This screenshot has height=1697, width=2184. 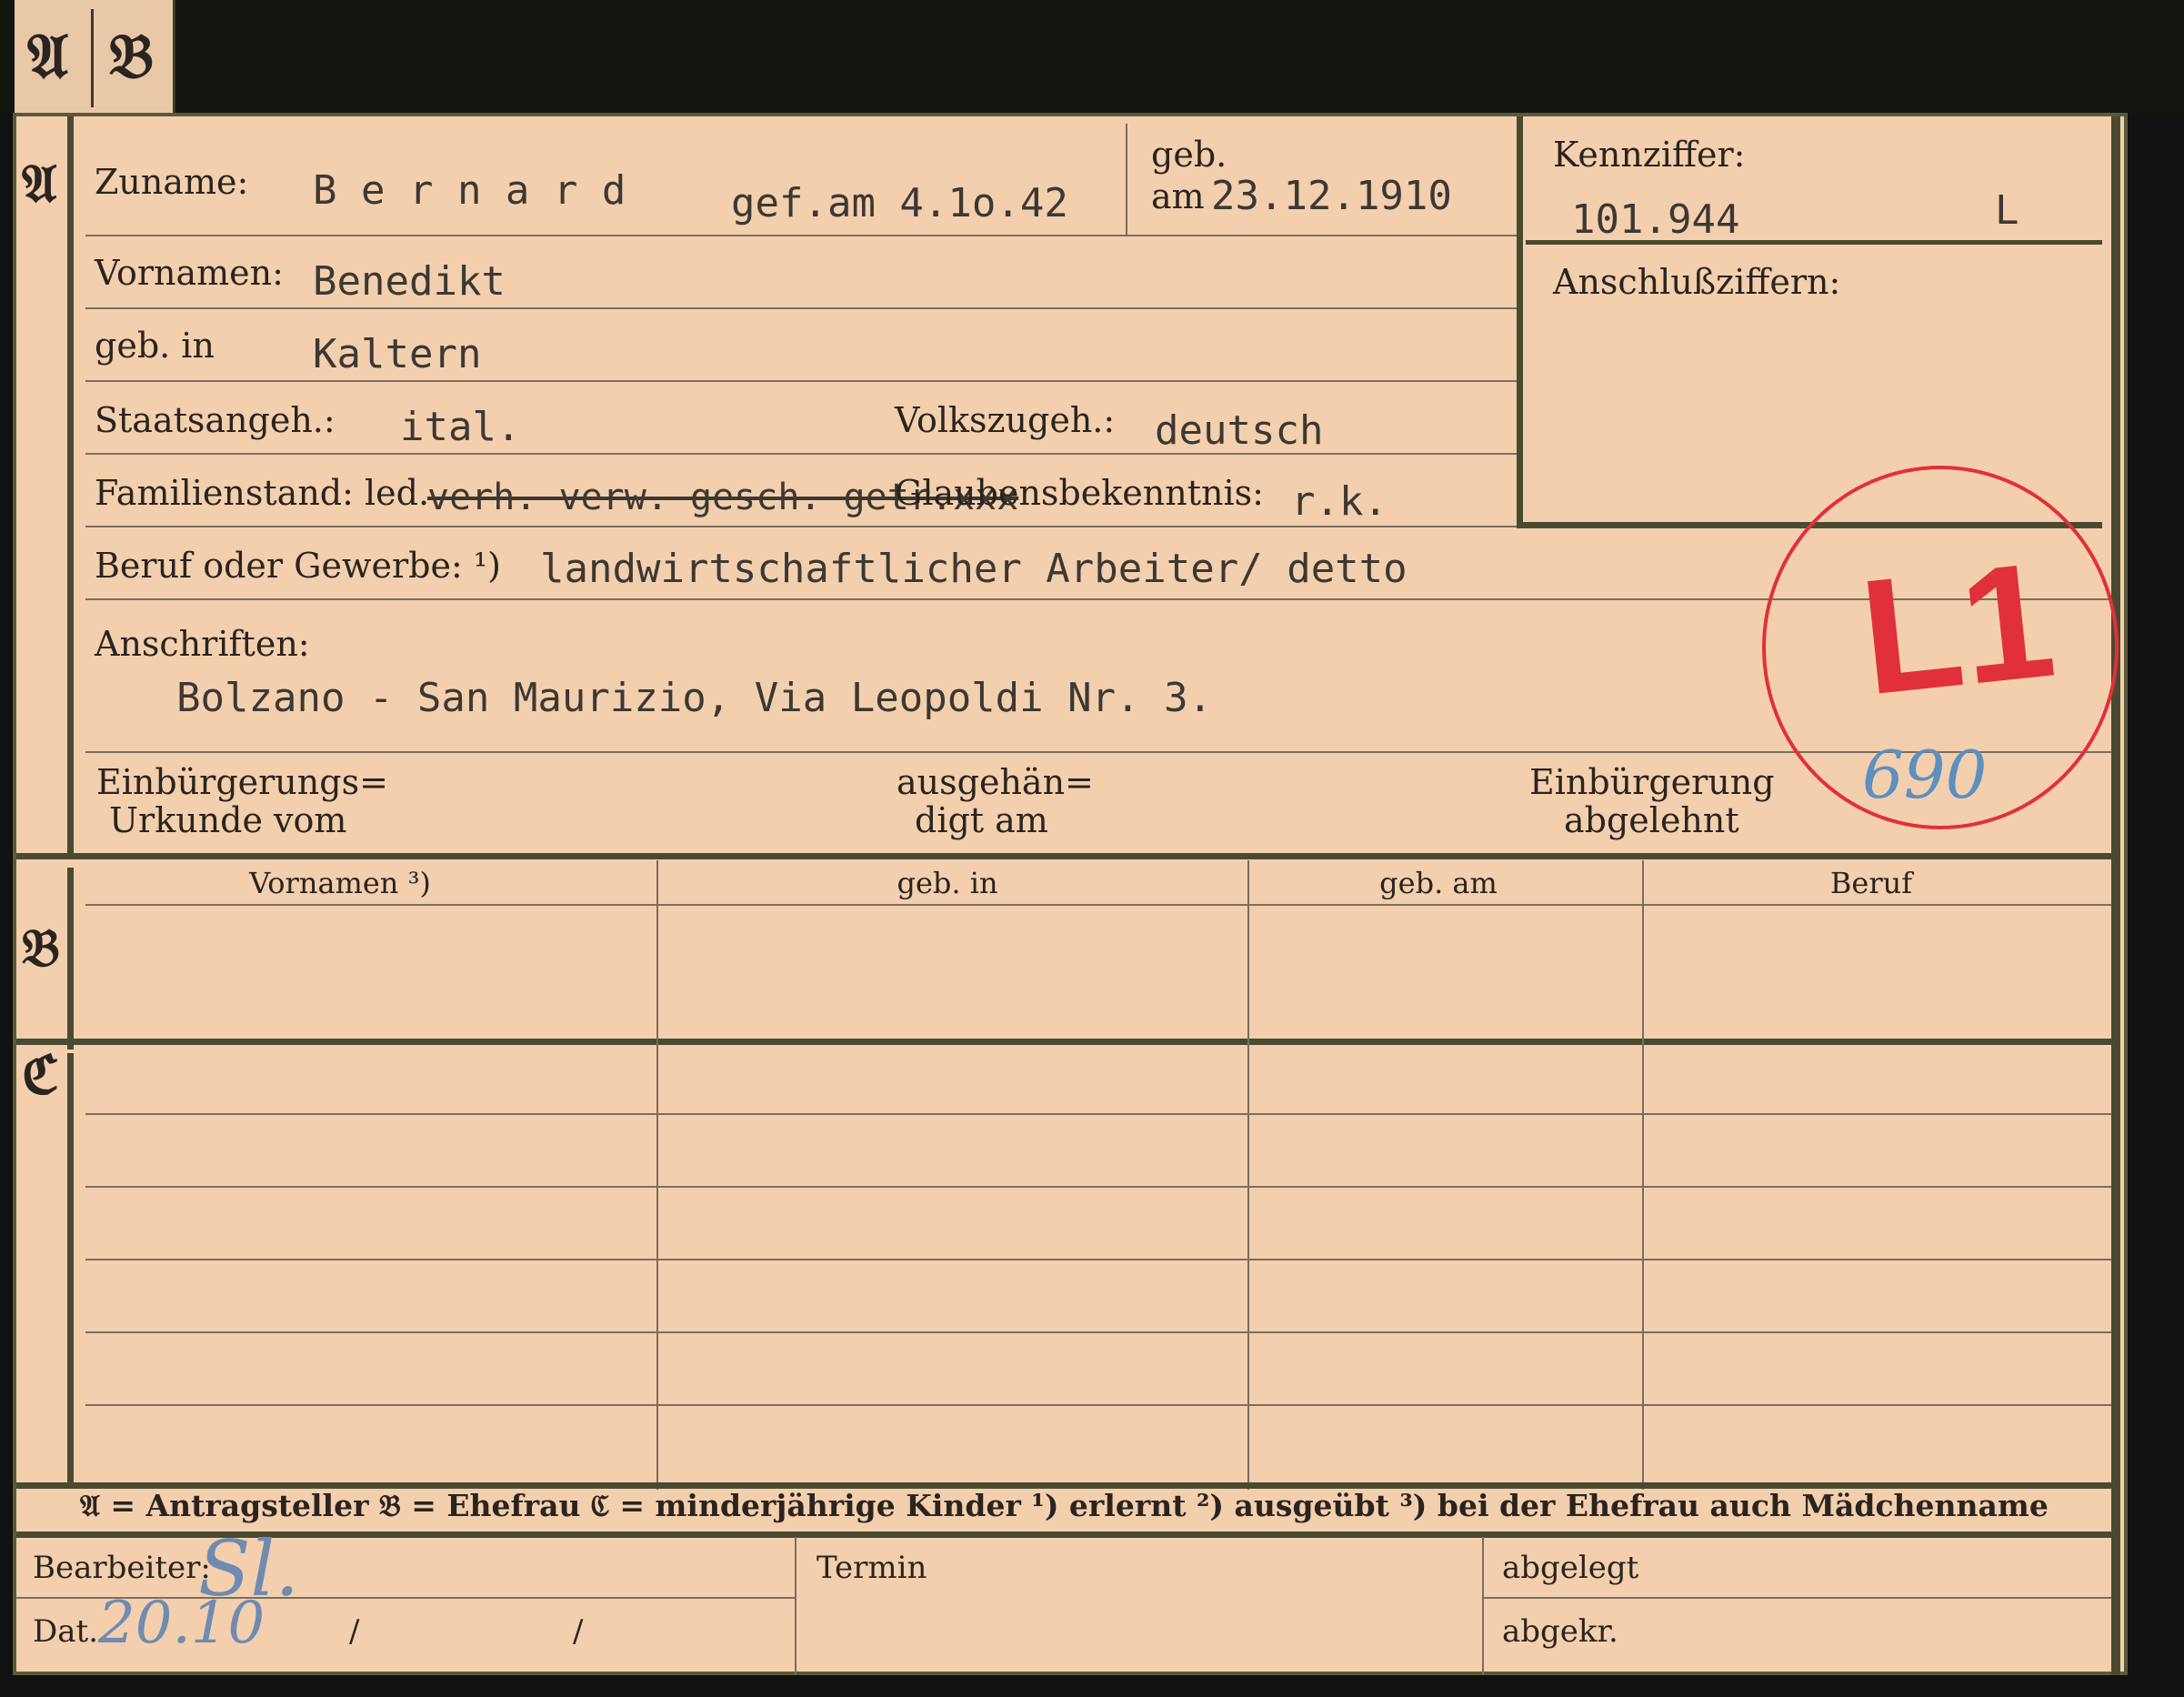 I want to click on stamp-number: 690, so click(x=1925, y=775).